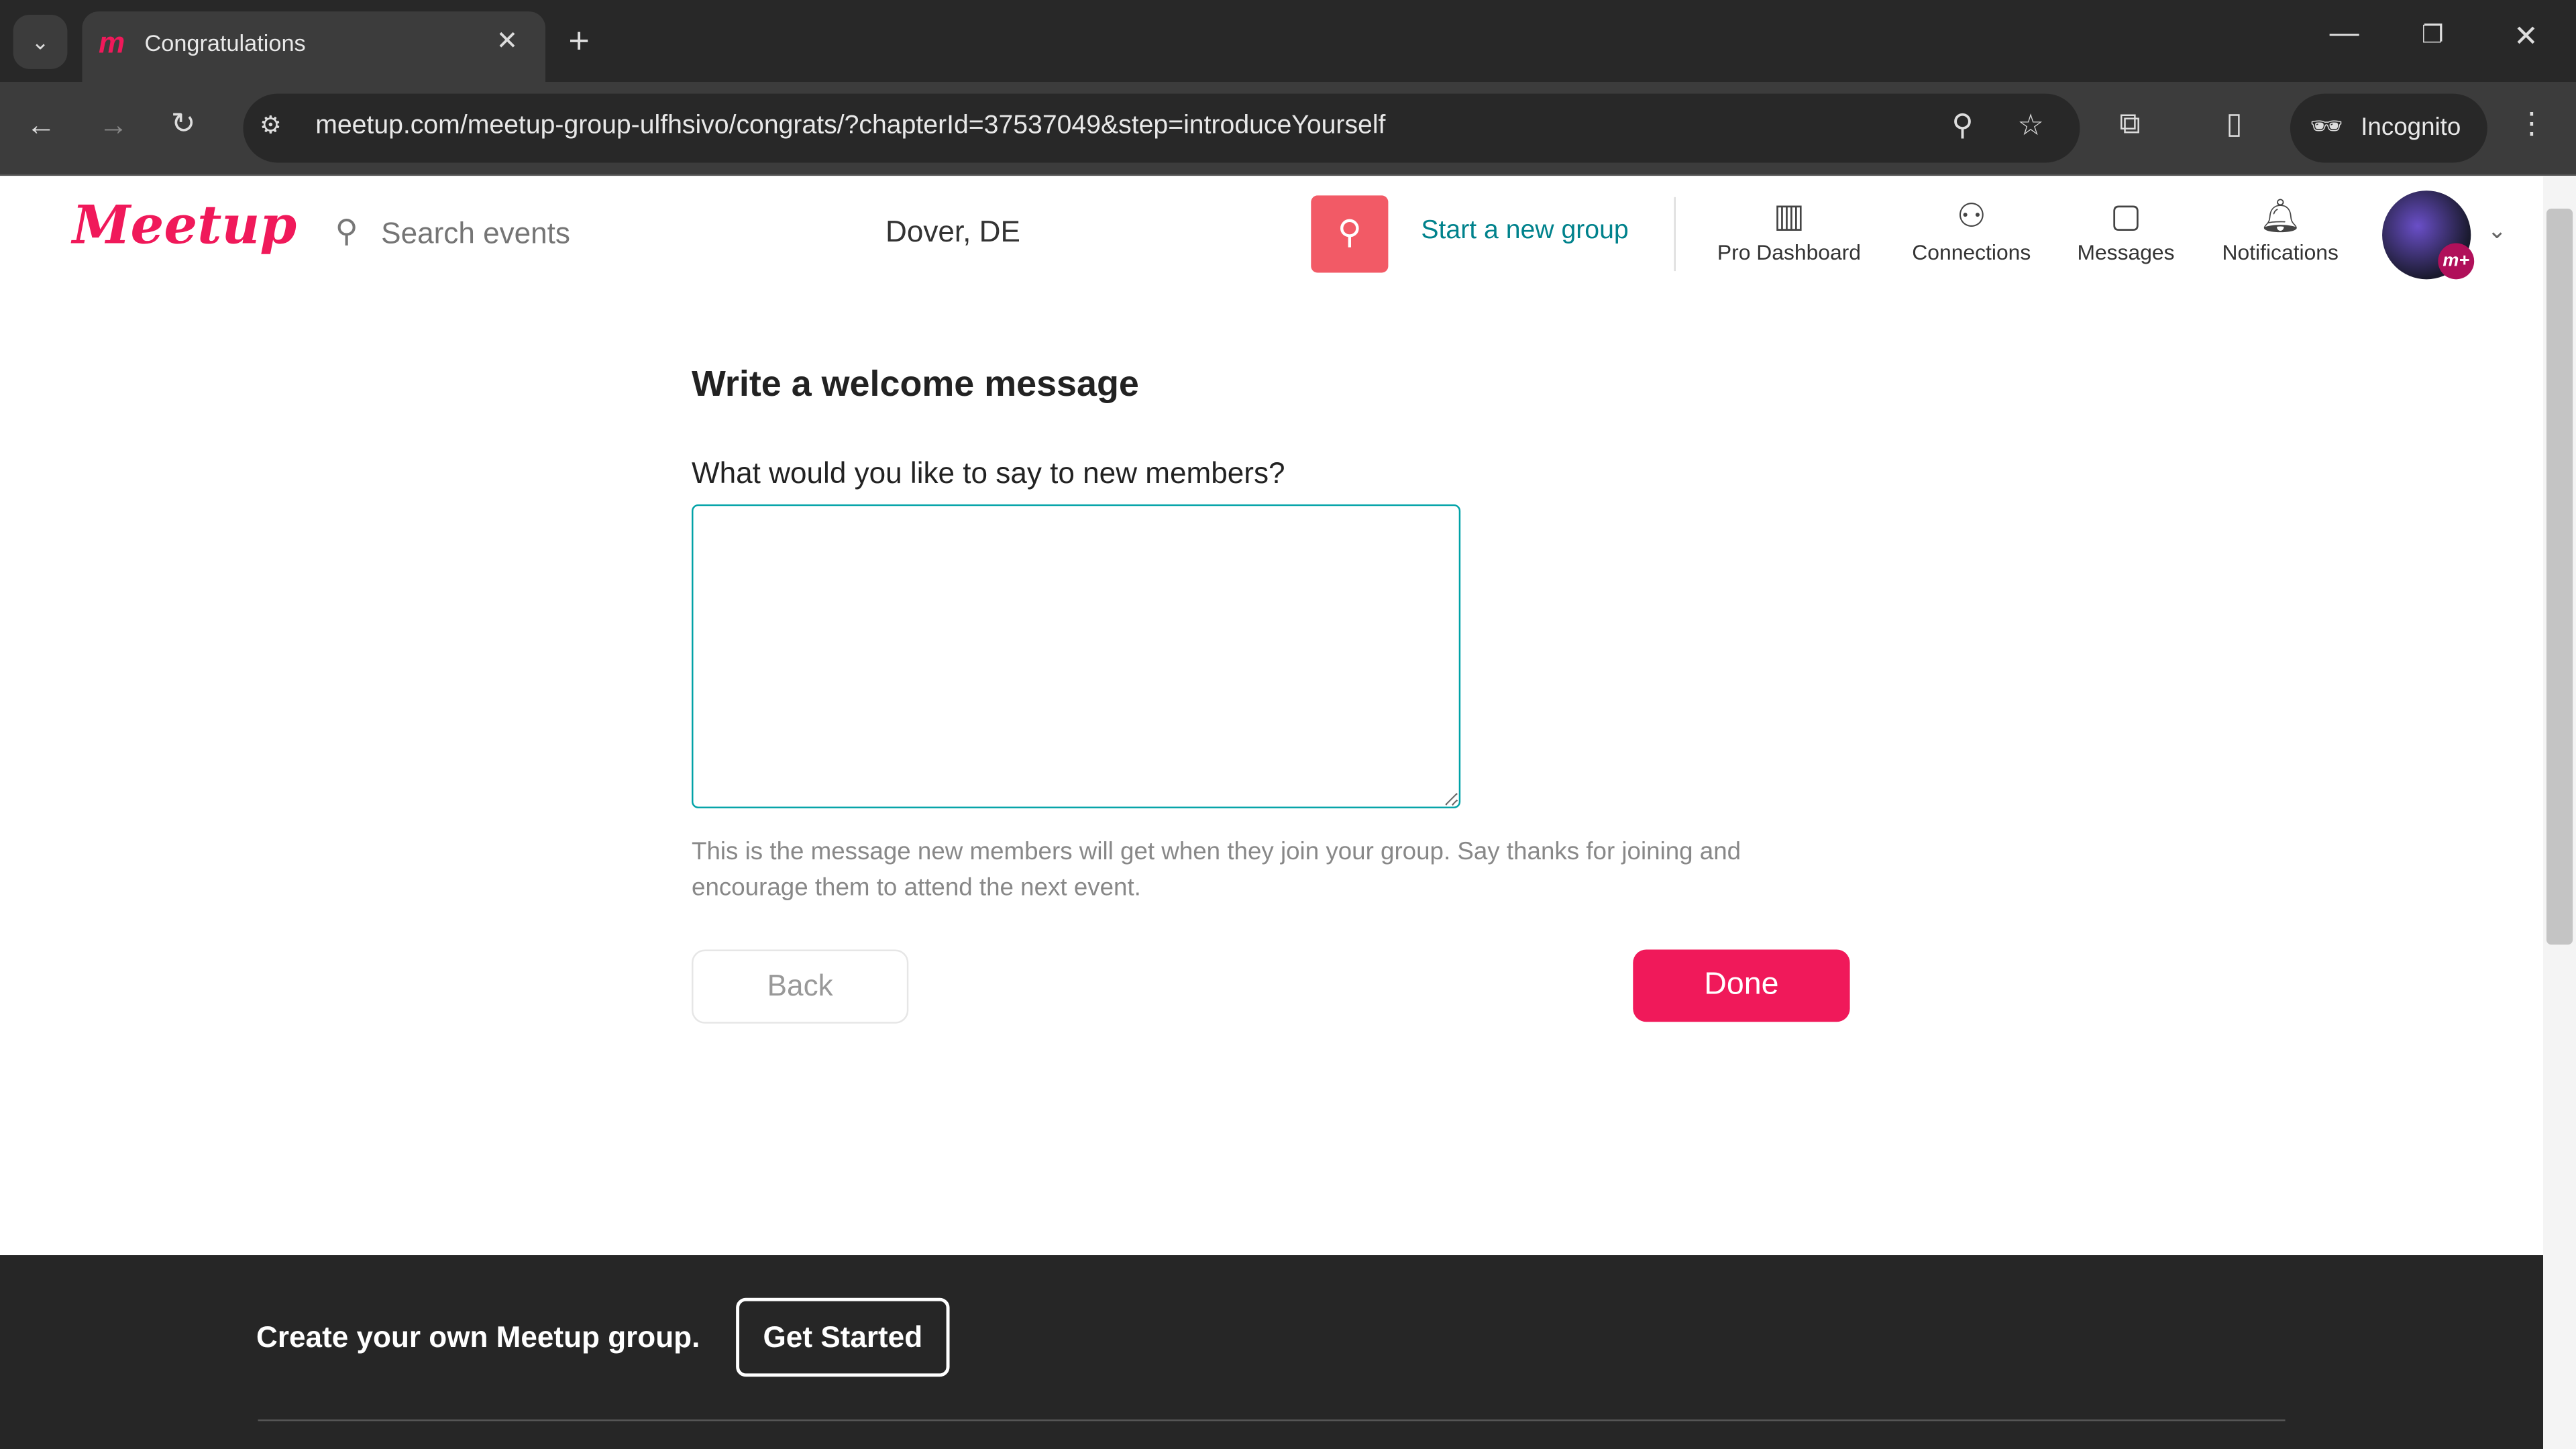 The image size is (2576, 1449). What do you see at coordinates (2030, 126) in the screenshot?
I see `bookmark-star-icon: ☆` at bounding box center [2030, 126].